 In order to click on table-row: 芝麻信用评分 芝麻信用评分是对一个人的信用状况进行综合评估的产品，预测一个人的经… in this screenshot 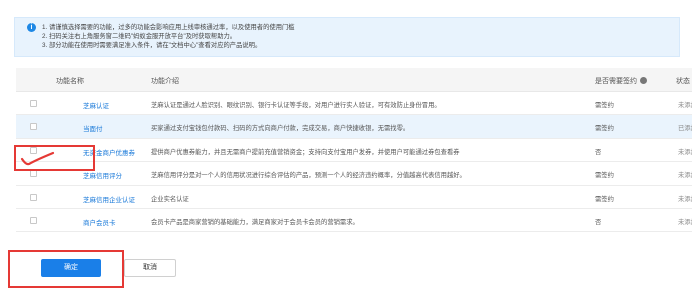, I will do `click(354, 174)`.